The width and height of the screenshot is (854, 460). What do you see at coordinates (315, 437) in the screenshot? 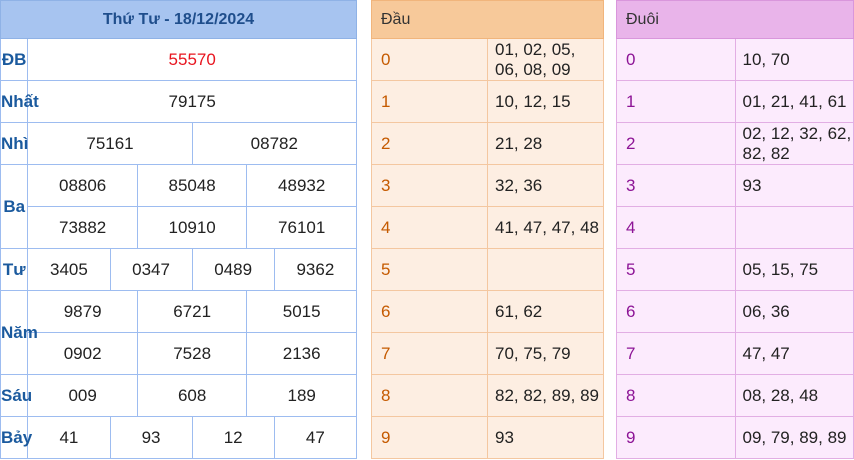
I see `prize-bay-value: 47` at bounding box center [315, 437].